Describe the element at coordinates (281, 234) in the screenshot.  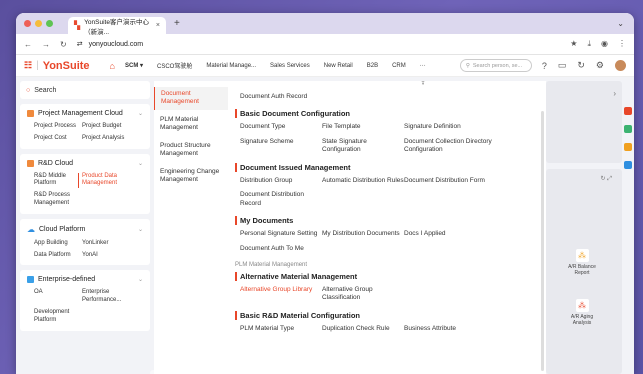
I see `menu-link: Personal Signature Setting` at that location.